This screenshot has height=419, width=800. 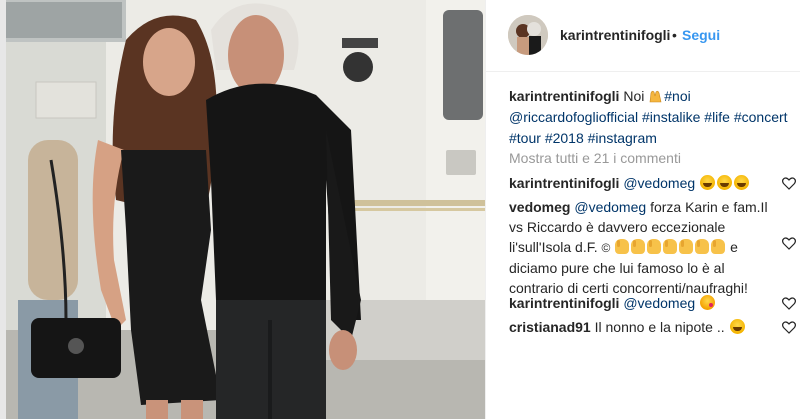 What do you see at coordinates (539, 207) in the screenshot?
I see `comment-username: vedomeg` at bounding box center [539, 207].